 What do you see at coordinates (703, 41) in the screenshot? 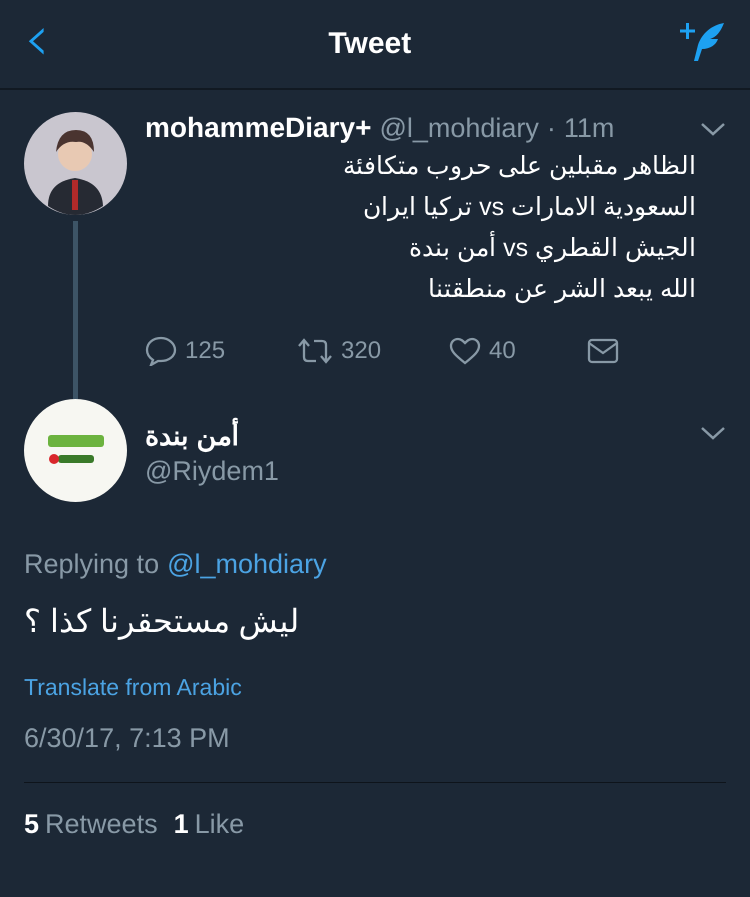
I see `compose-tweet-icon` at bounding box center [703, 41].